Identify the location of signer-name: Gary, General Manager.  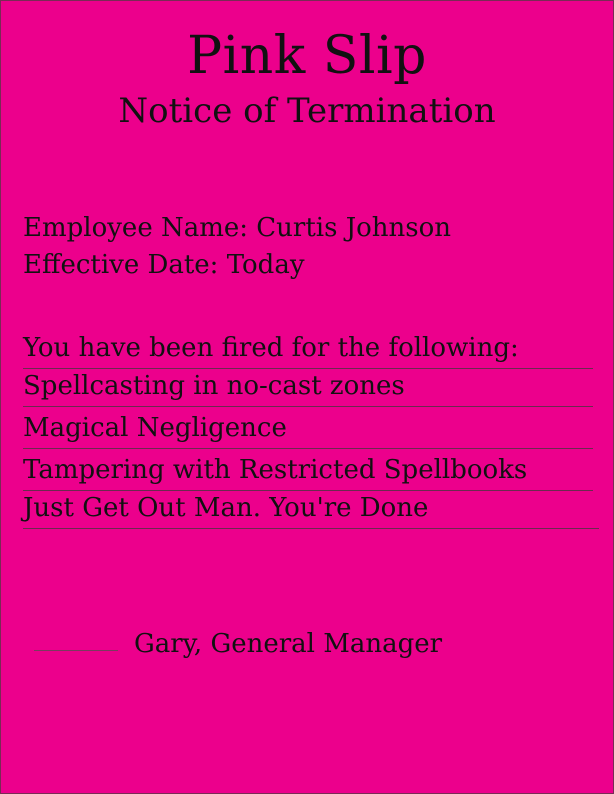
(288, 644).